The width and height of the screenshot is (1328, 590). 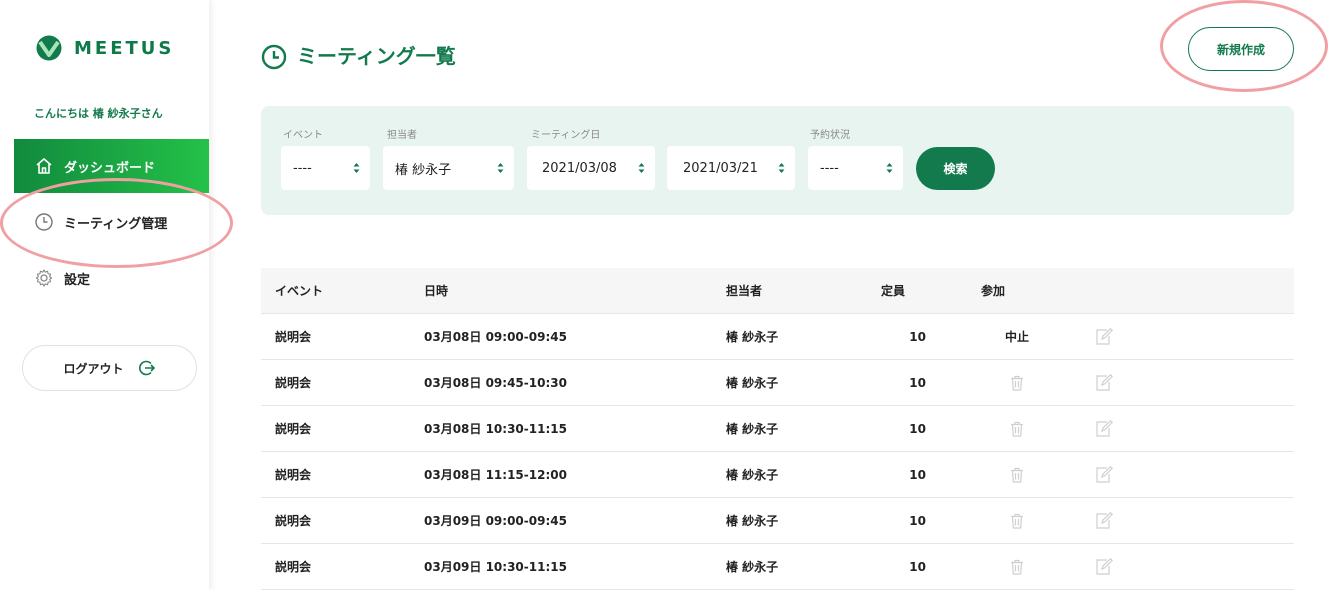 I want to click on sidebar-item-dashboard: ダッシュボード, so click(x=111, y=166).